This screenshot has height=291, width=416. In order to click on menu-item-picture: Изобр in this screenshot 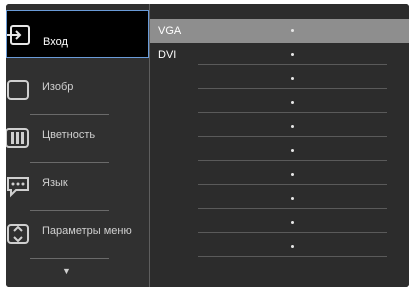, I will do `click(77, 90)`.